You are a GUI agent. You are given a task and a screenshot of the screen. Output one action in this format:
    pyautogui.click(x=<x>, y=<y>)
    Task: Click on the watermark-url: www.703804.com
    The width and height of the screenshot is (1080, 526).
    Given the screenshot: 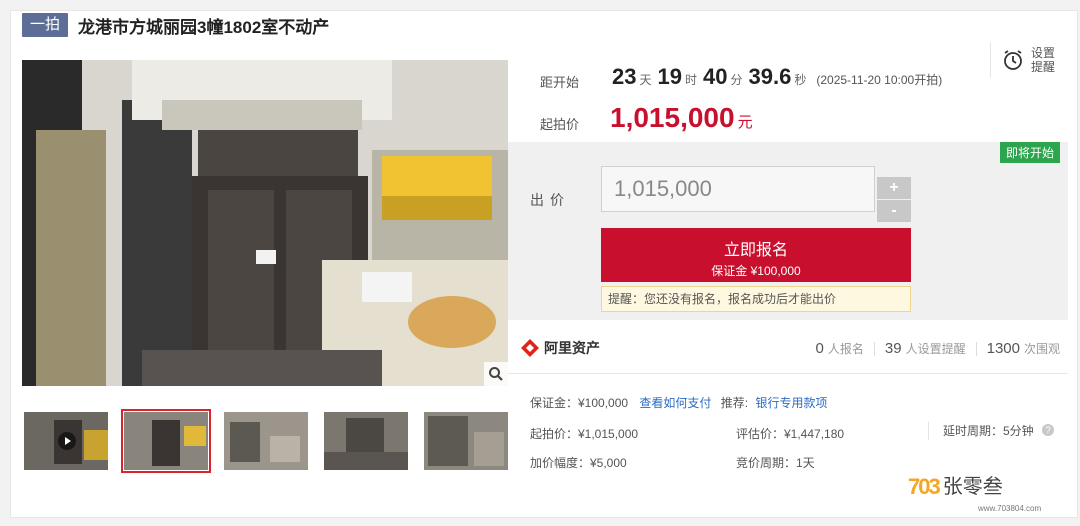 What is the action you would take?
    pyautogui.click(x=1010, y=508)
    